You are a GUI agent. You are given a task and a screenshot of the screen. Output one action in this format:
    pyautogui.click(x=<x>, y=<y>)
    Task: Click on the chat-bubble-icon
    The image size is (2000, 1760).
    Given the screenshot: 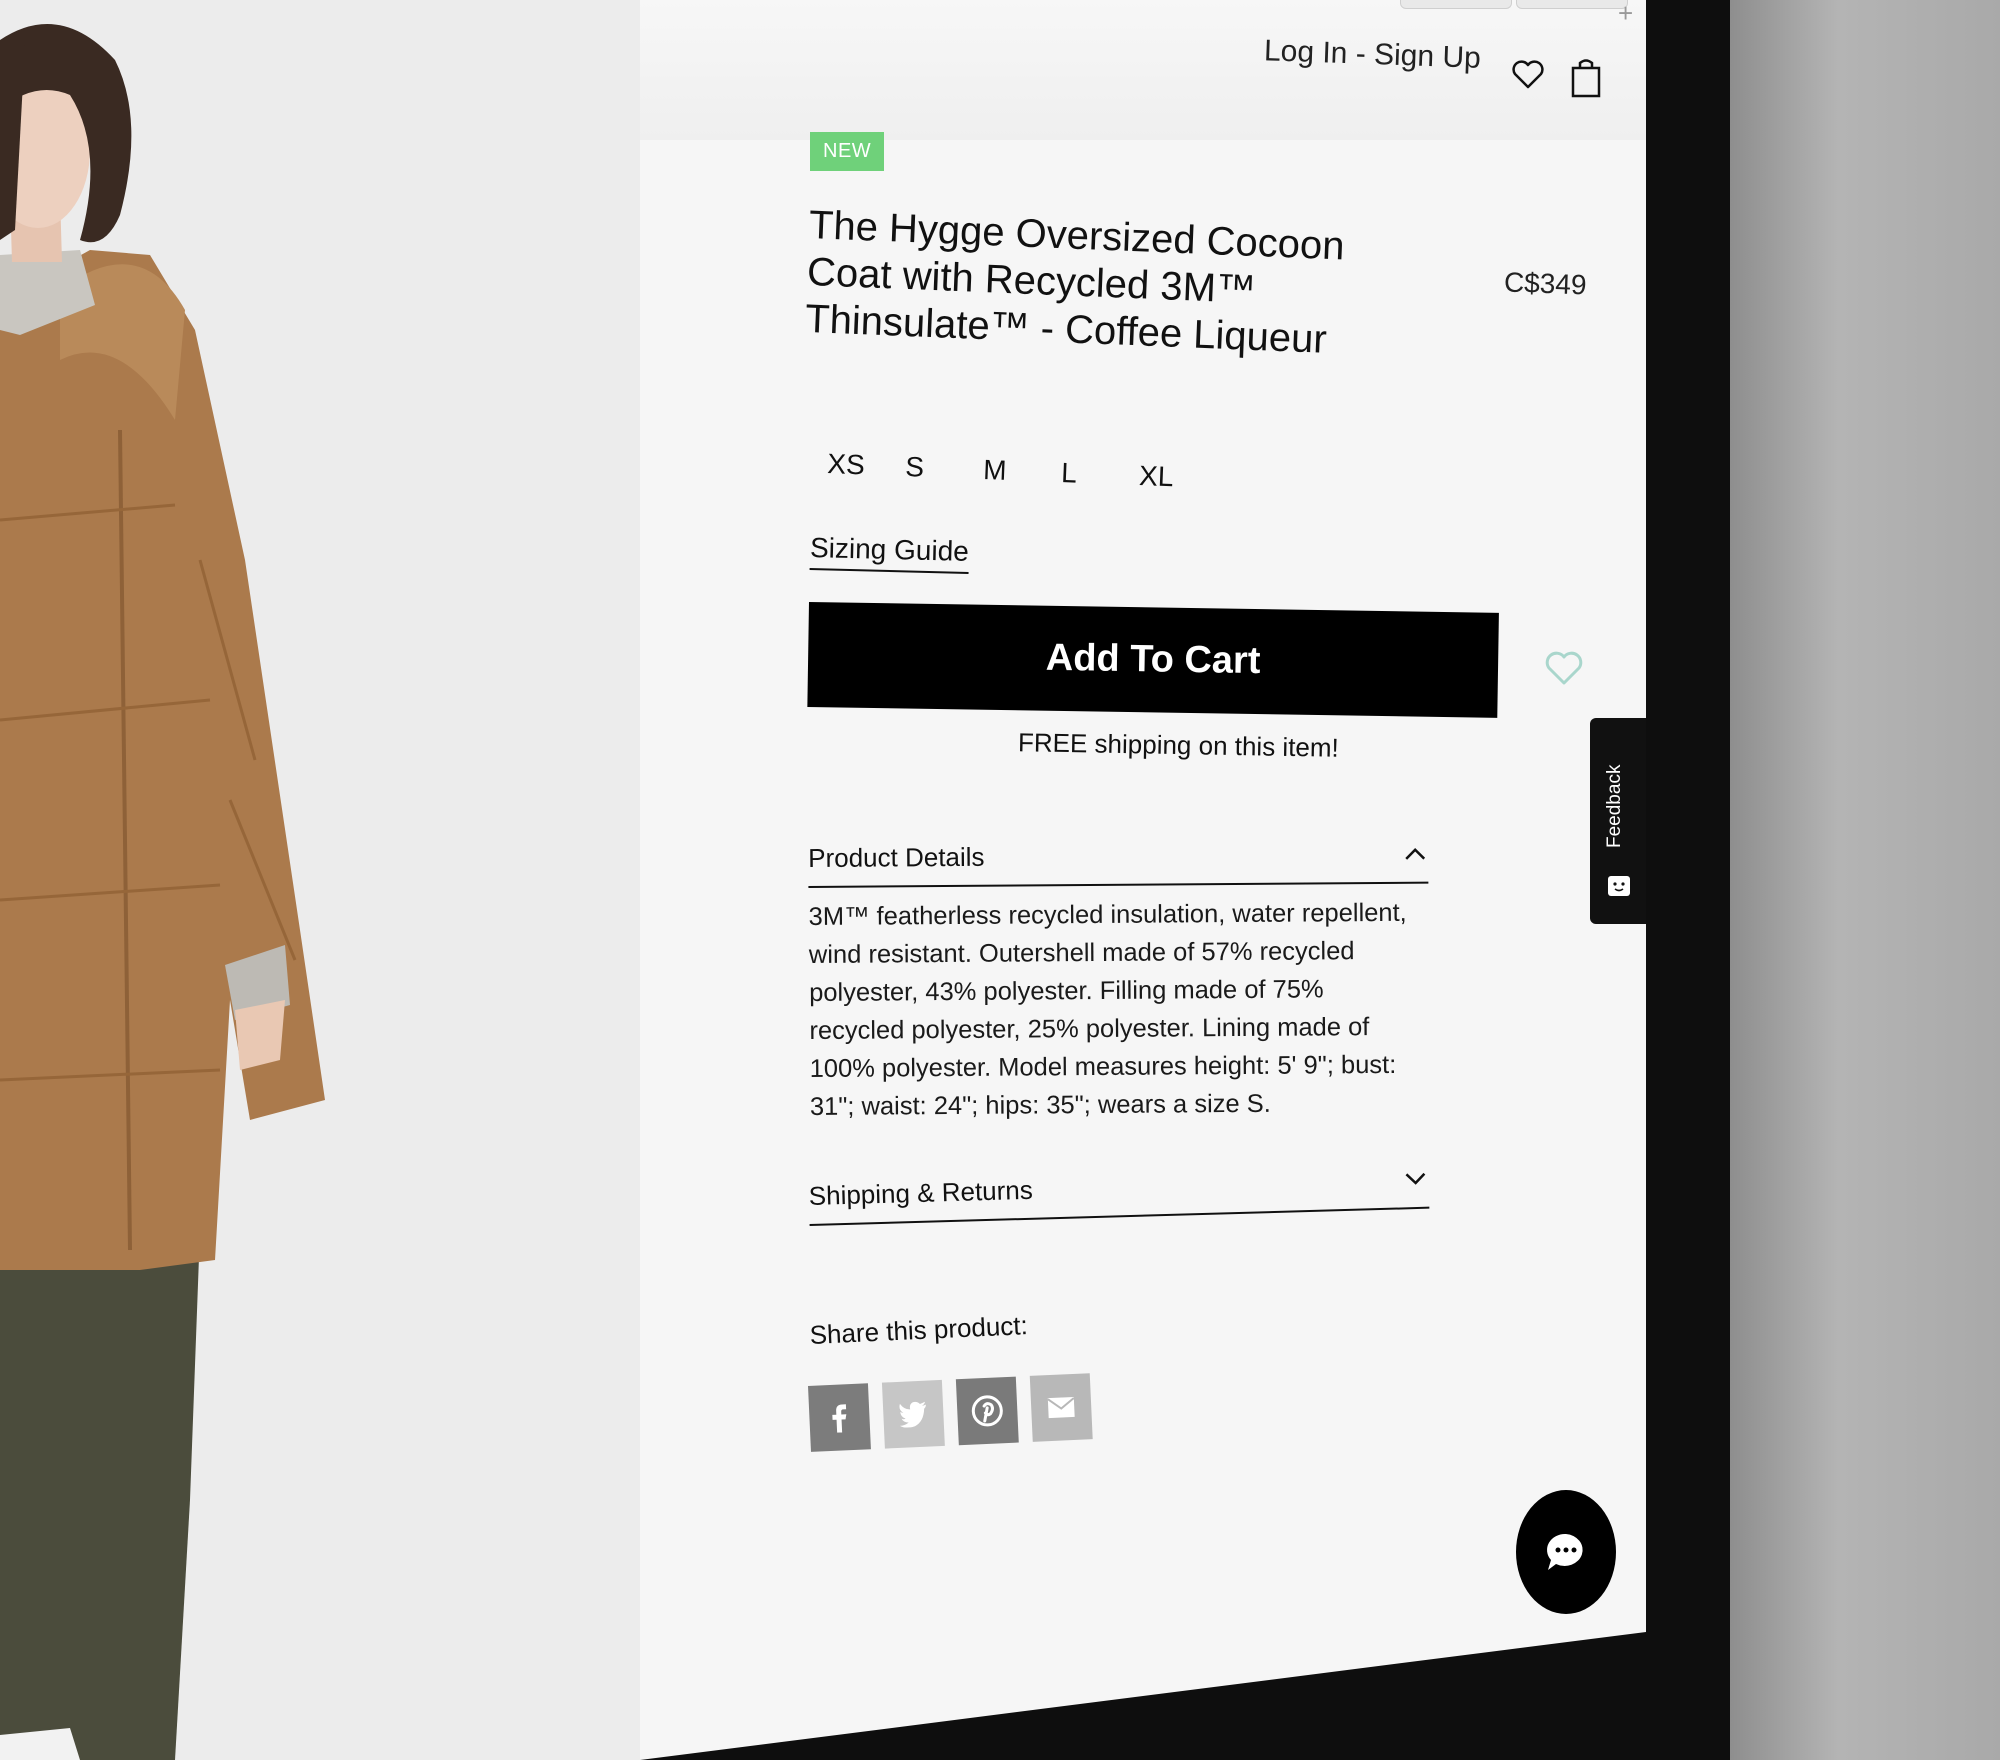 What is the action you would take?
    pyautogui.click(x=1565, y=1551)
    